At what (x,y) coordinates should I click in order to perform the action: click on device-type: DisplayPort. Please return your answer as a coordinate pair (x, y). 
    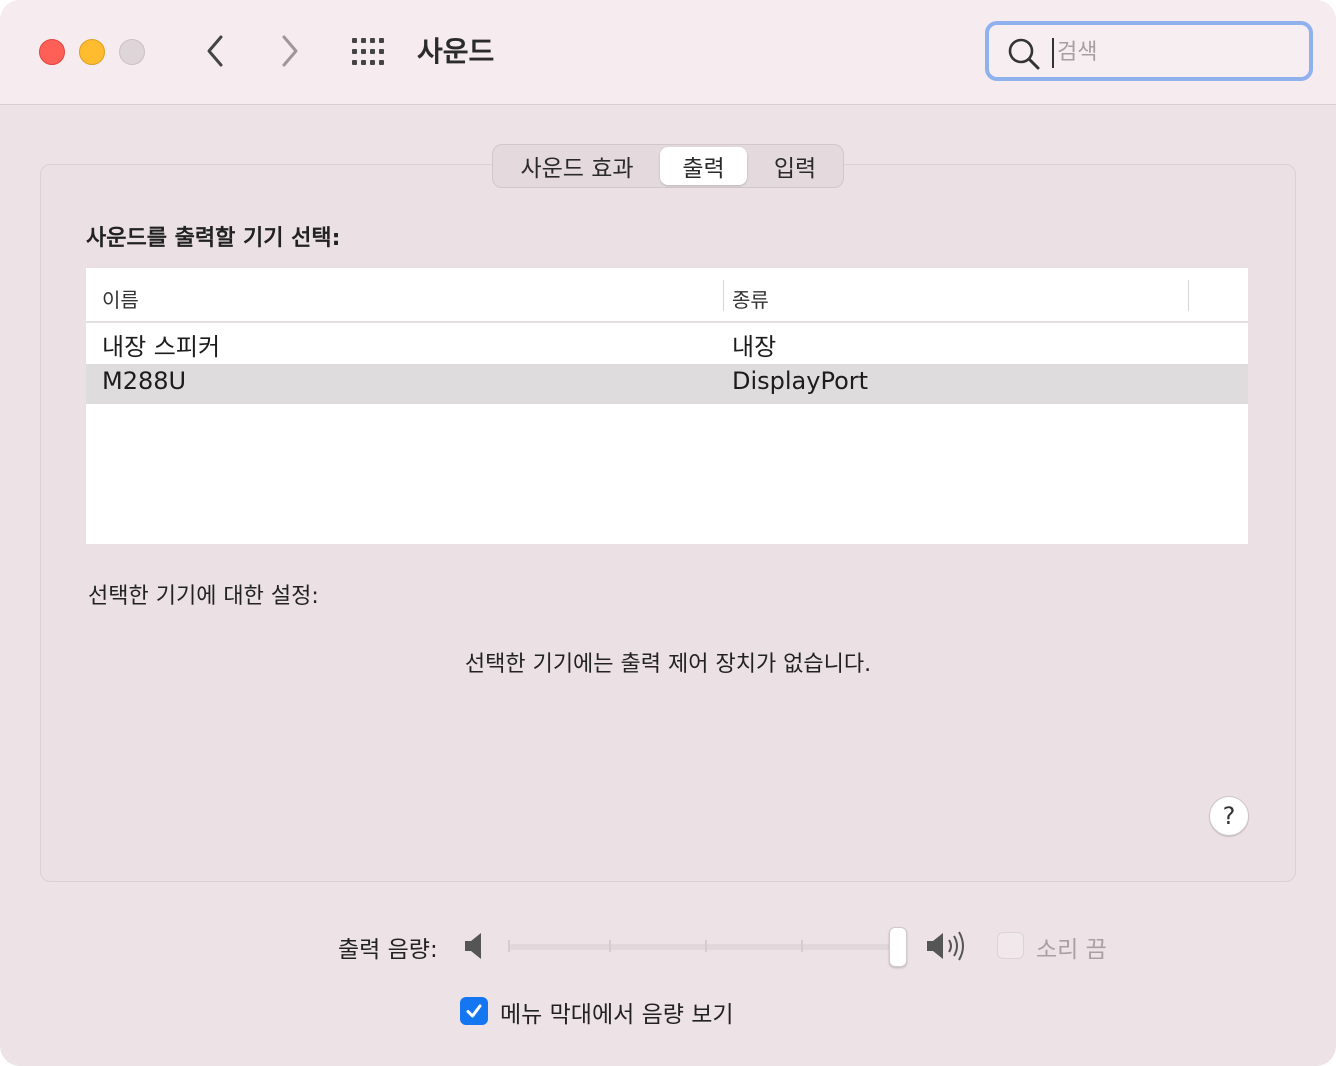
    Looking at the image, I should click on (800, 381).